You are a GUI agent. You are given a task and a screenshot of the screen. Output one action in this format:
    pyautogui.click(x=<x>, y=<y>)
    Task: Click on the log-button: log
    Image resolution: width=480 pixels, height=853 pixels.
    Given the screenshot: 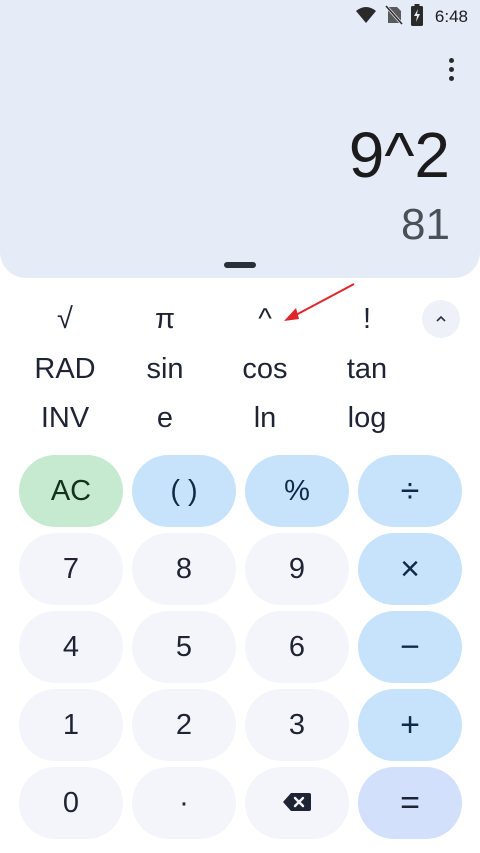 What is the action you would take?
    pyautogui.click(x=367, y=418)
    